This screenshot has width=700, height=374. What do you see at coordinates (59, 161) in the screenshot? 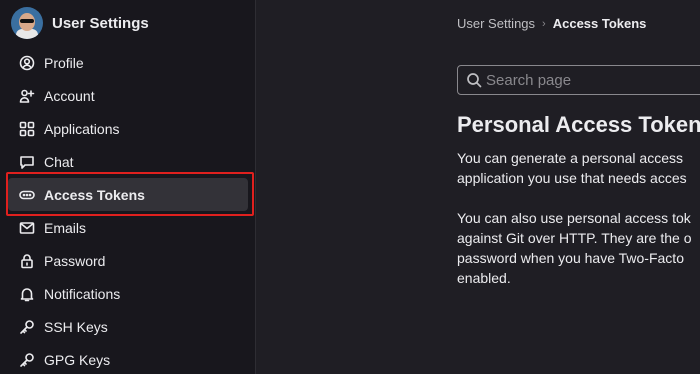
I see `sidebar-item-label: Chat` at bounding box center [59, 161].